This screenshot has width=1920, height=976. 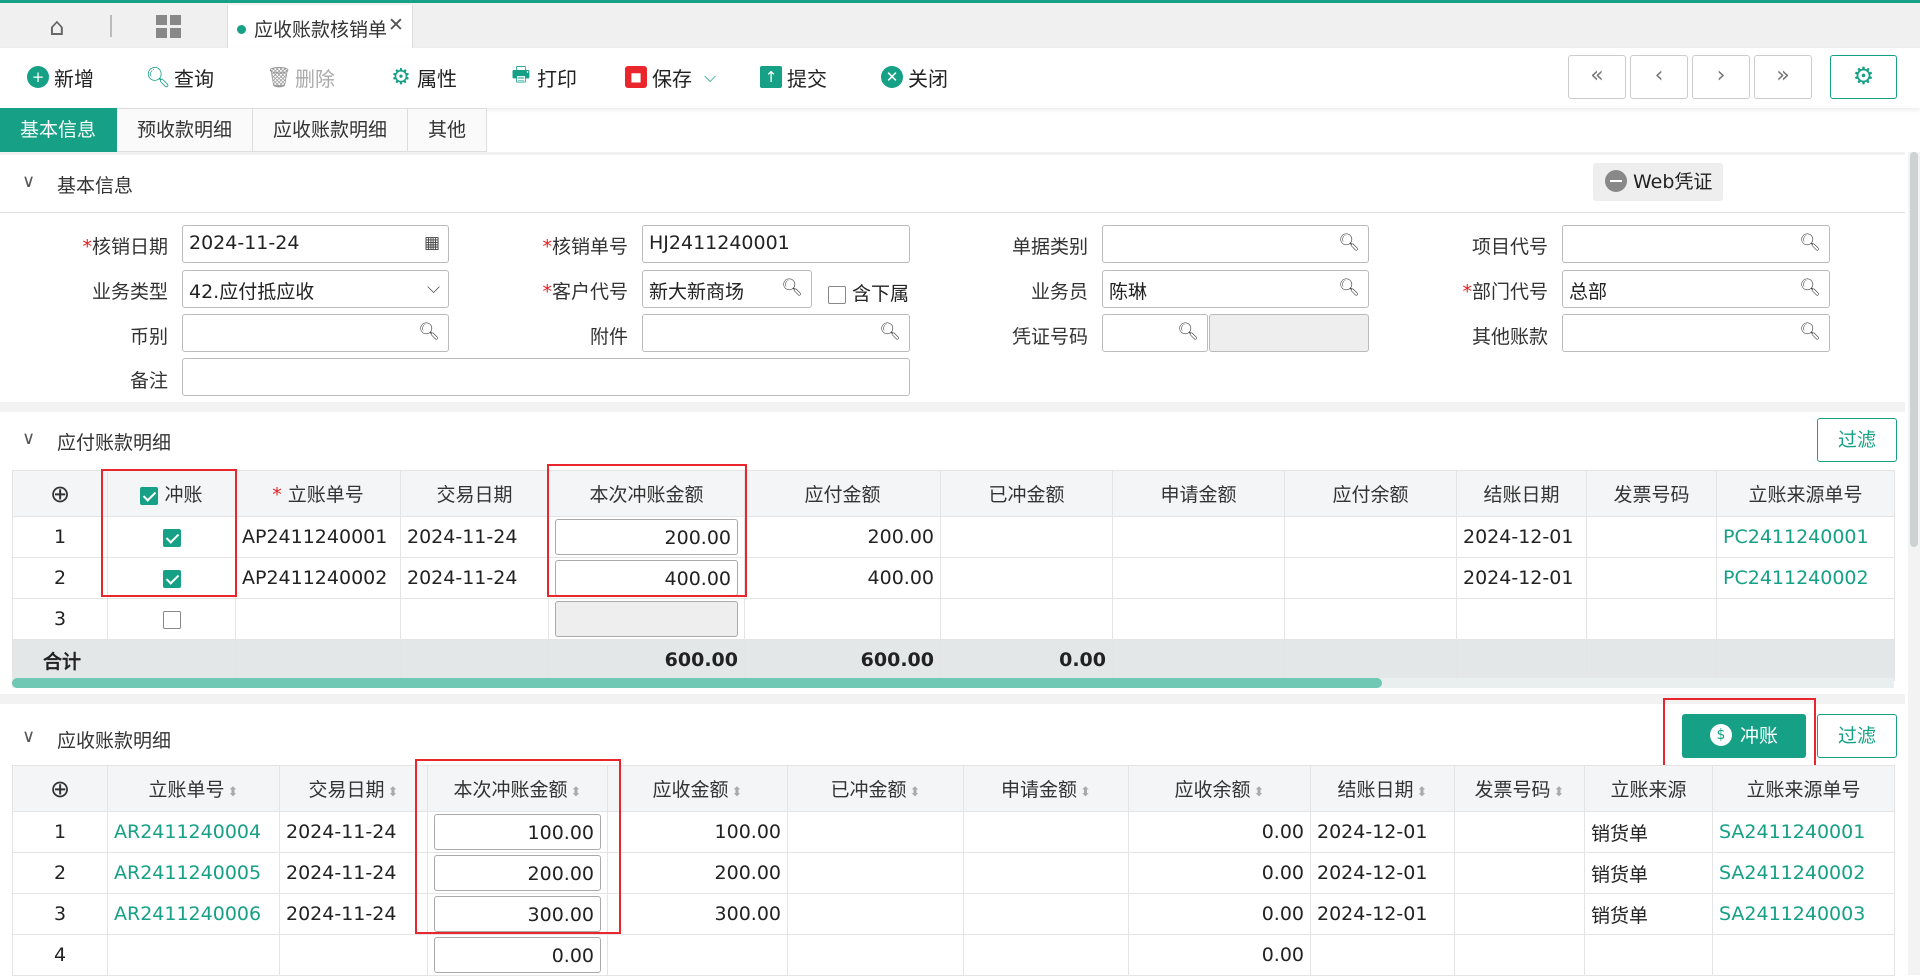 I want to click on properties-button: ⚙ 属性, so click(x=423, y=77).